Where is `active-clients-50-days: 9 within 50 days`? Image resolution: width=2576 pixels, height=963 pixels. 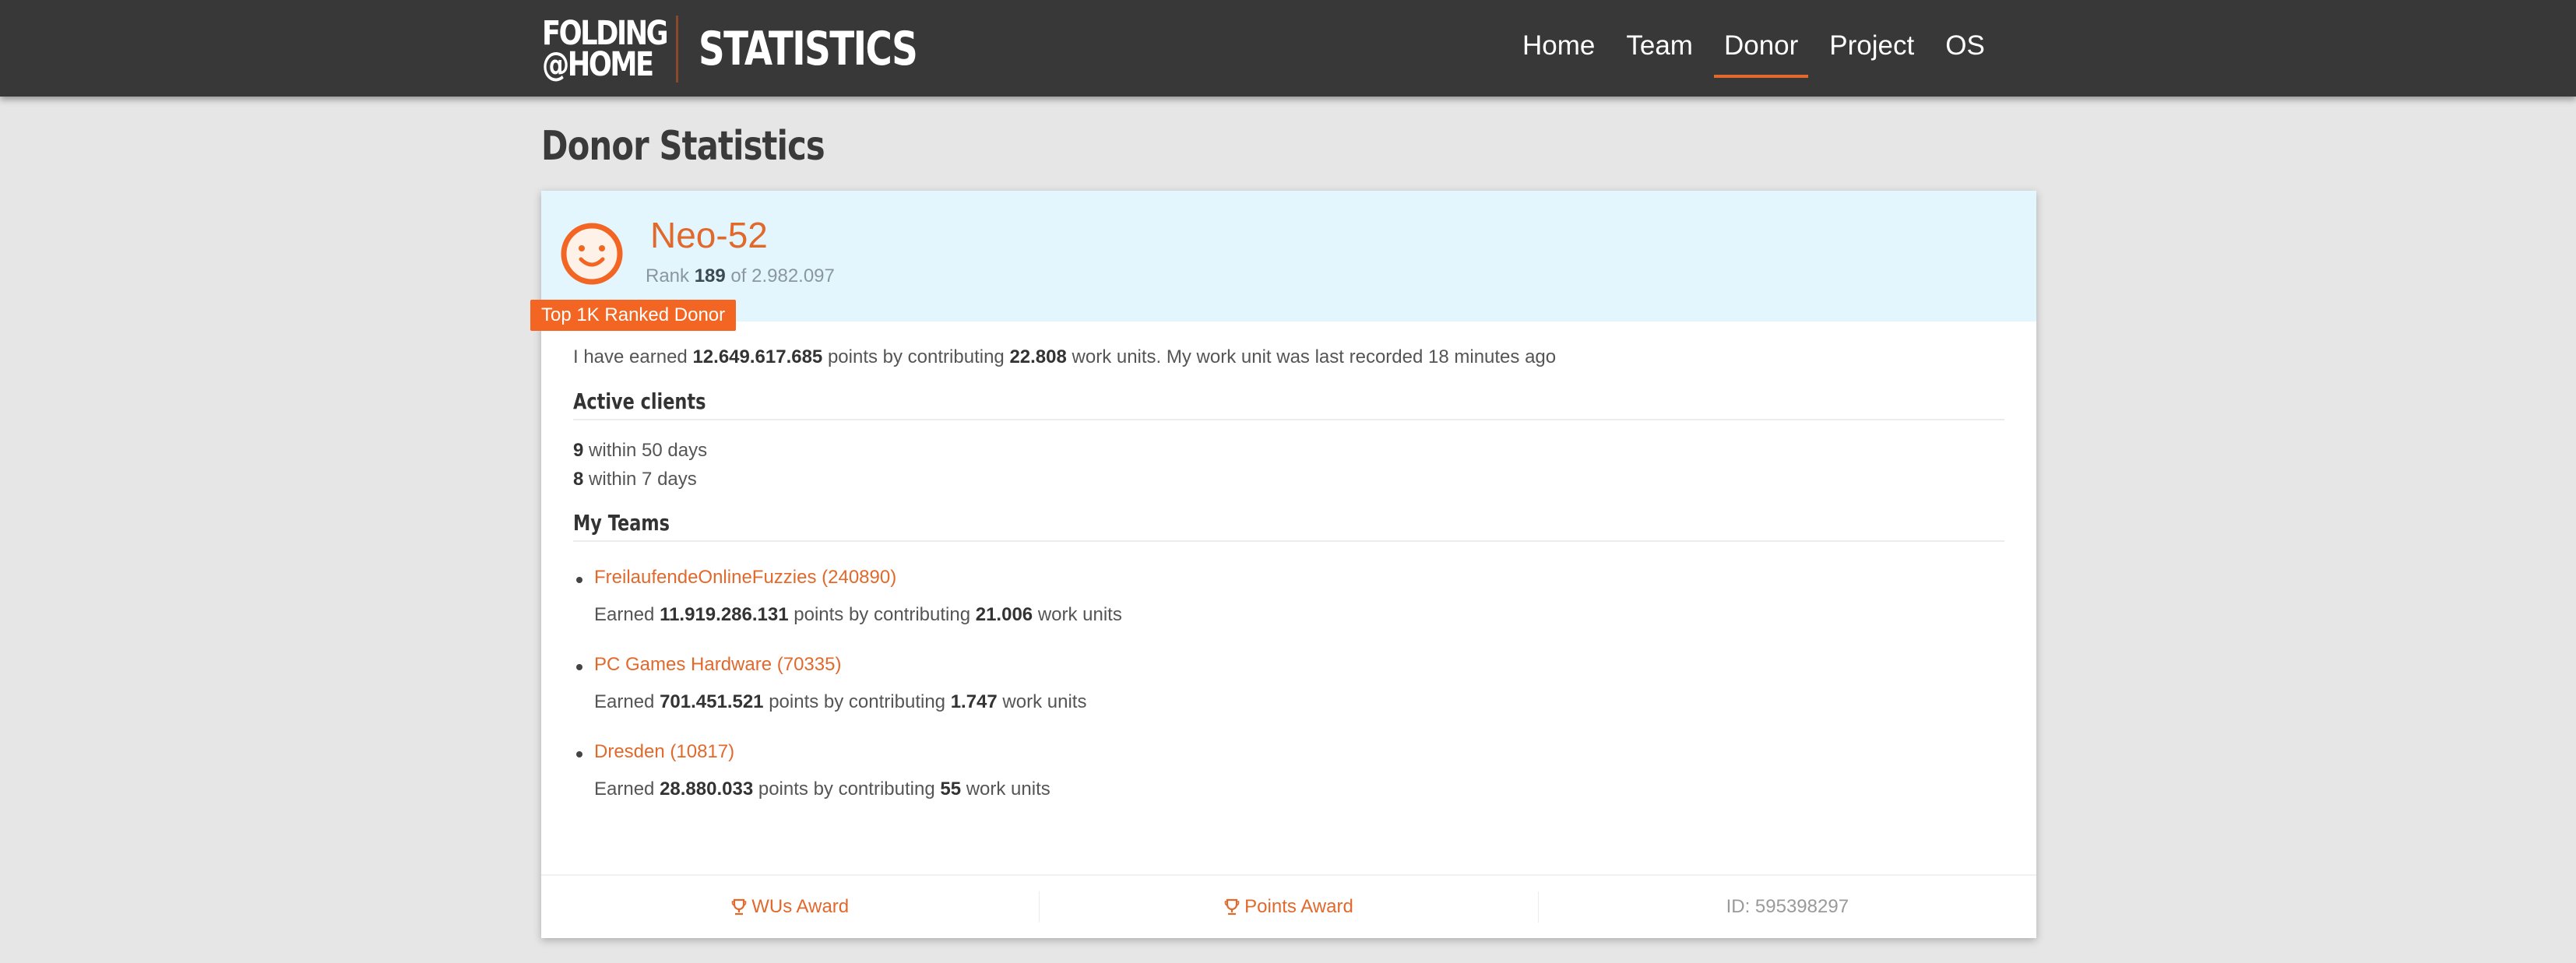
active-clients-50-days: 9 within 50 days is located at coordinates (640, 451).